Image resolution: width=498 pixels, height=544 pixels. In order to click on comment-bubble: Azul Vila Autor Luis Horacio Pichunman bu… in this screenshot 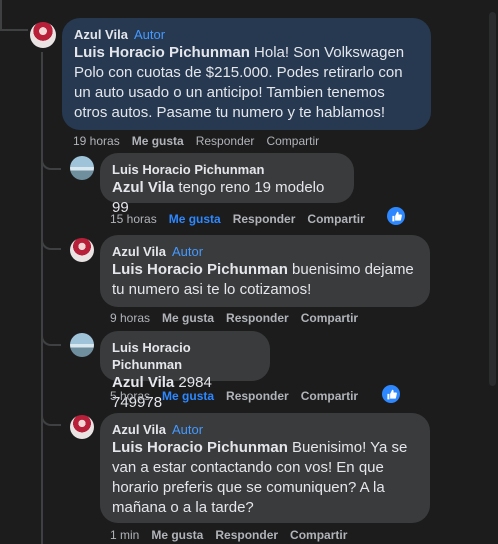, I will do `click(265, 271)`.